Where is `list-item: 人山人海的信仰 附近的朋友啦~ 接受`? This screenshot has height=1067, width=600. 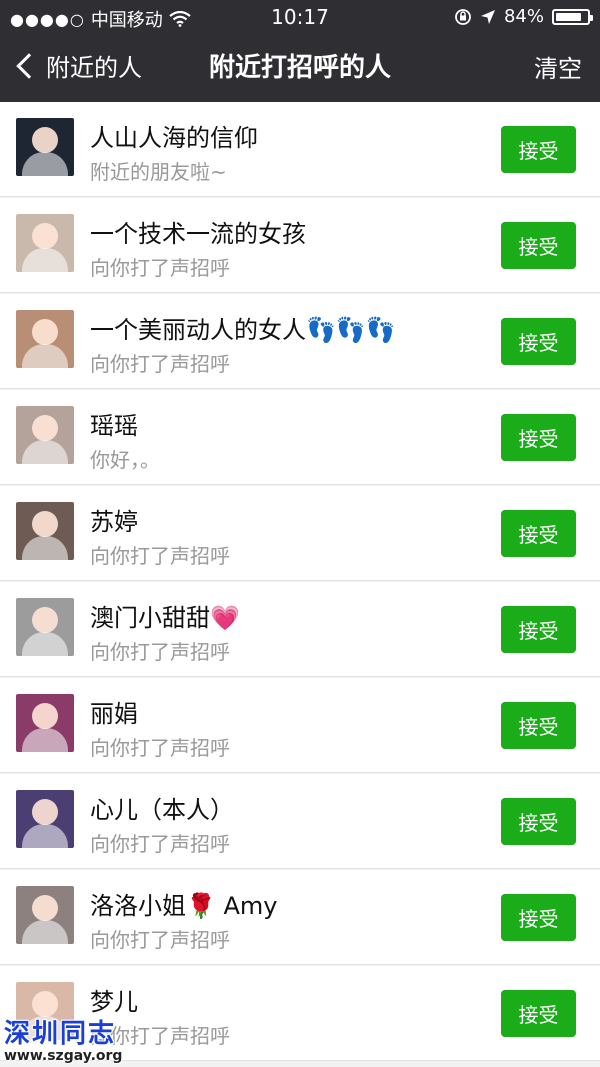
list-item: 人山人海的信仰 附近的朋友啦~ 接受 is located at coordinates (300, 149).